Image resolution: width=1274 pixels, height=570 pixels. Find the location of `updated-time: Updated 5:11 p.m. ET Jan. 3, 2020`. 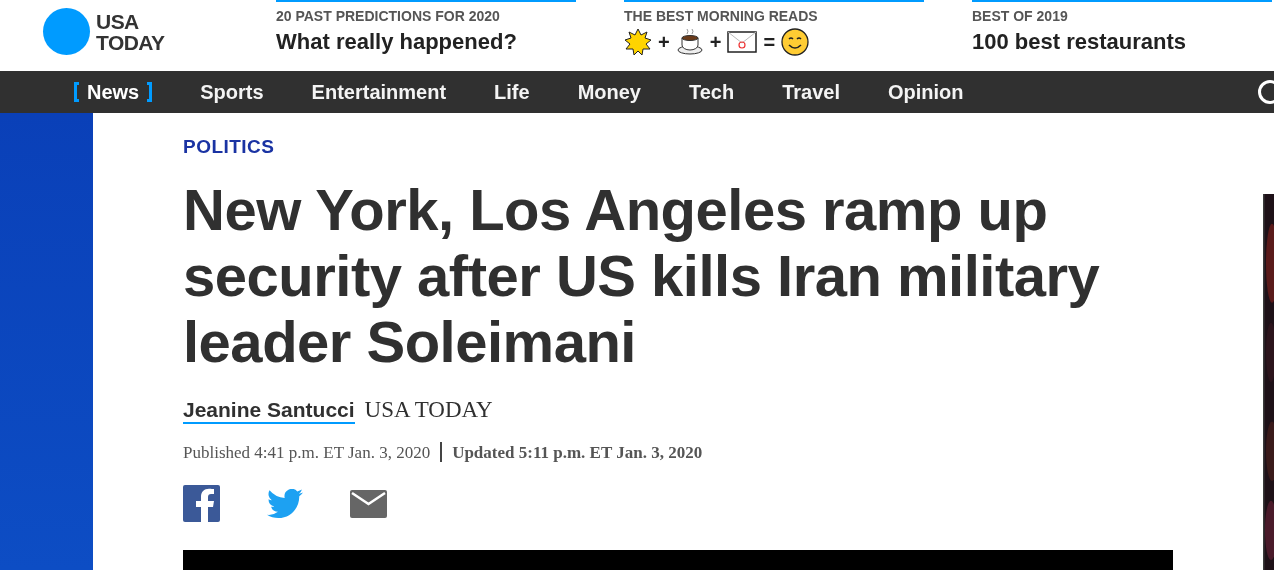

updated-time: Updated 5:11 p.m. ET Jan. 3, 2020 is located at coordinates (577, 452).